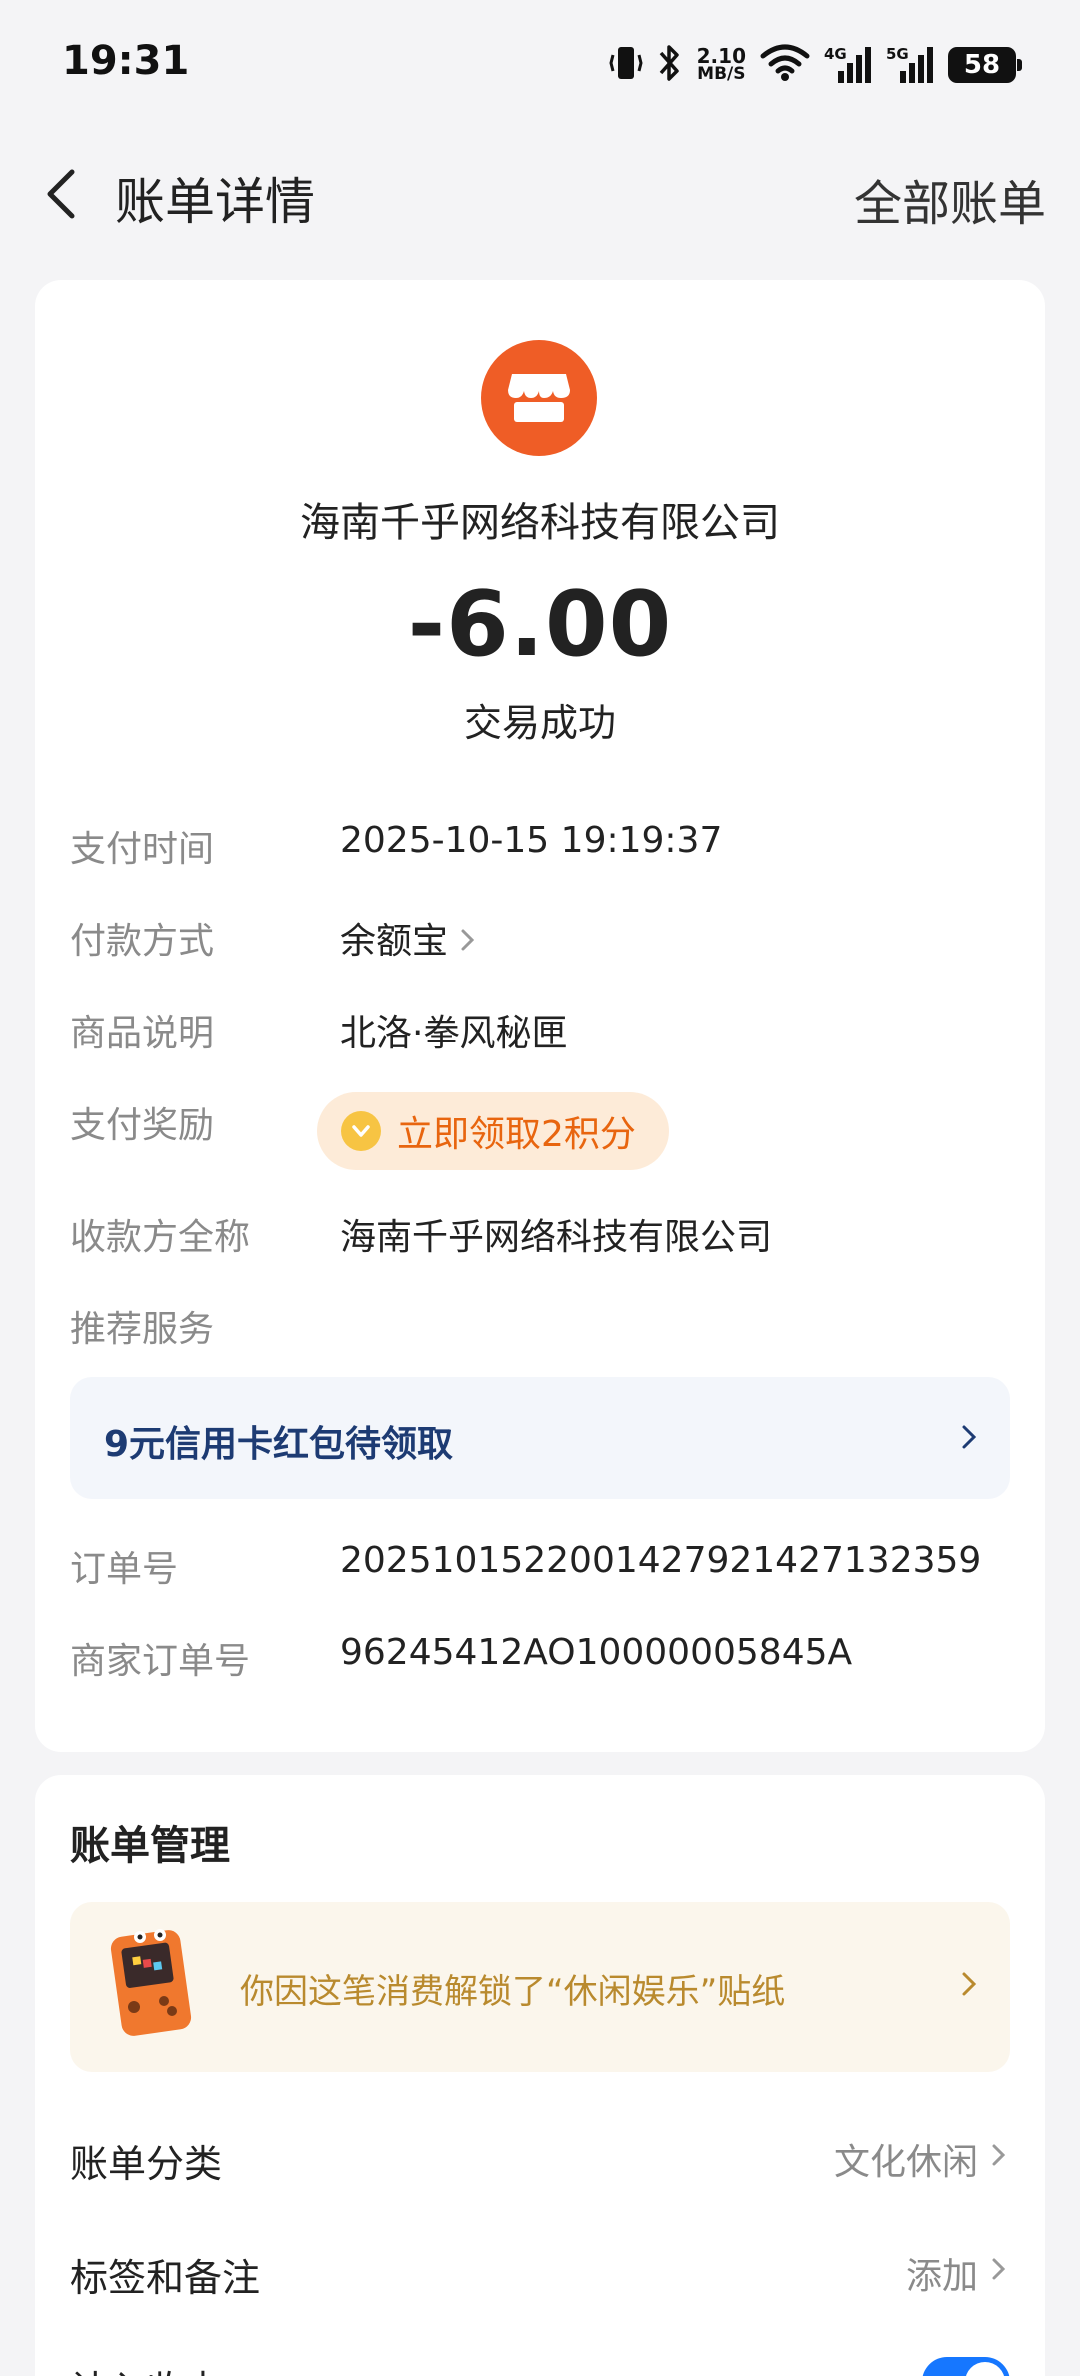 The image size is (1080, 2376). I want to click on add-tags-value: 添加, so click(941, 2276).